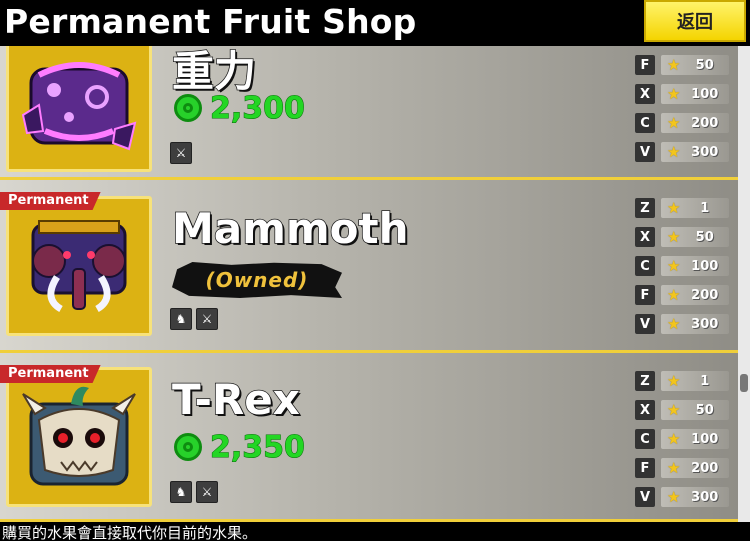 Image resolution: width=750 pixels, height=541 pixels. Describe the element at coordinates (685, 112) in the screenshot. I see `move-list: F ★ 50 X ★ 100 C ★ 200 V ★ 300` at that location.